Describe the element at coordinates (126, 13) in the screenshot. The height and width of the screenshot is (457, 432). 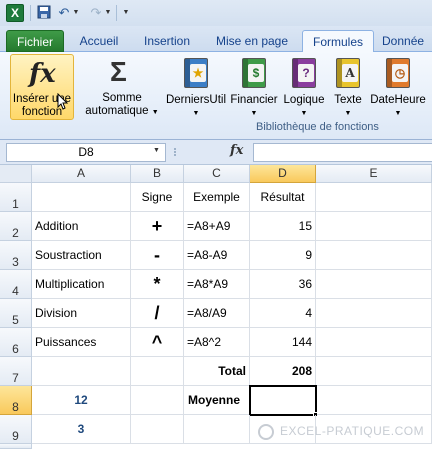
I see `customize-toolbar-icon: ▼` at that location.